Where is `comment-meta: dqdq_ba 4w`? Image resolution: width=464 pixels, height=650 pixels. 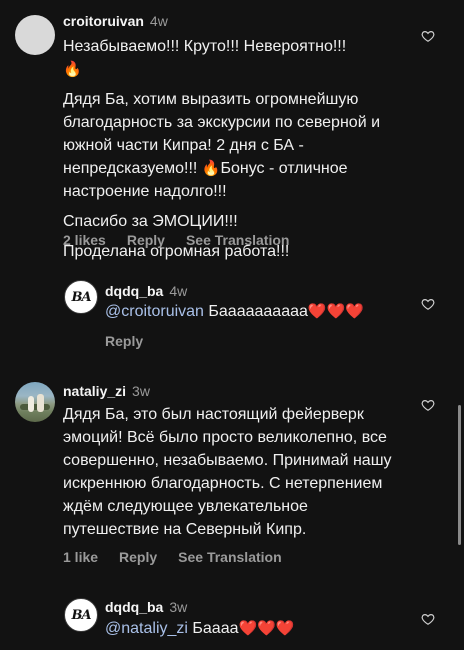 comment-meta: dqdq_ba 4w is located at coordinates (146, 291).